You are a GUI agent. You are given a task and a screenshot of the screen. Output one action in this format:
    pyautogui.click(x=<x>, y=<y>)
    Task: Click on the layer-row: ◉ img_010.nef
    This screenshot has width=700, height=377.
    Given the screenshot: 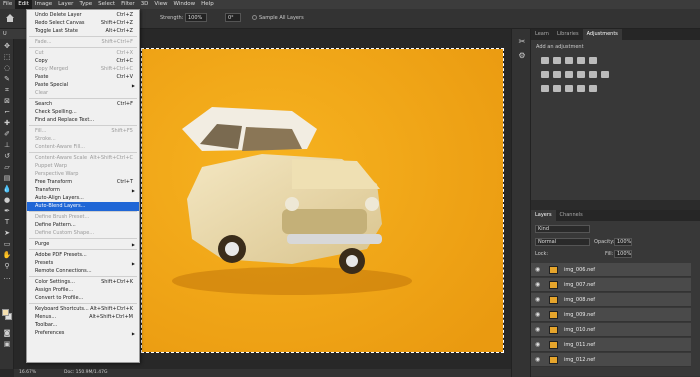 What is the action you would take?
    pyautogui.click(x=611, y=330)
    